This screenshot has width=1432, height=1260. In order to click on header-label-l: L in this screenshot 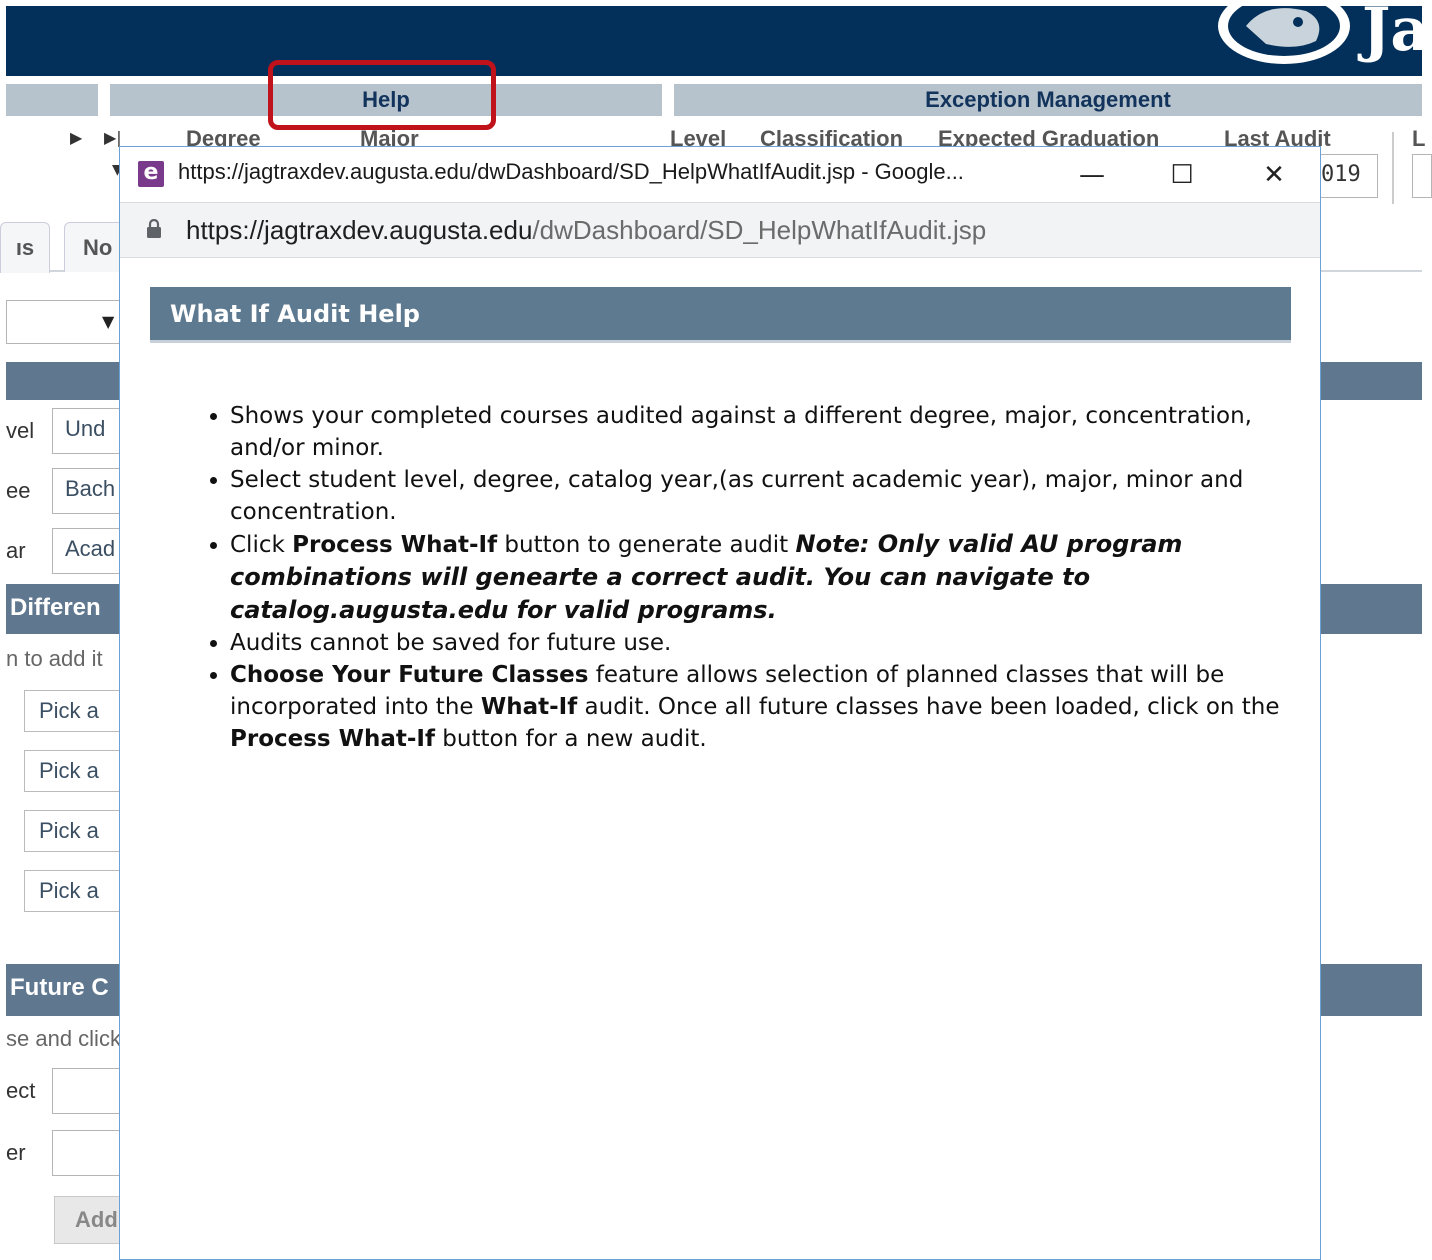, I will do `click(1419, 137)`.